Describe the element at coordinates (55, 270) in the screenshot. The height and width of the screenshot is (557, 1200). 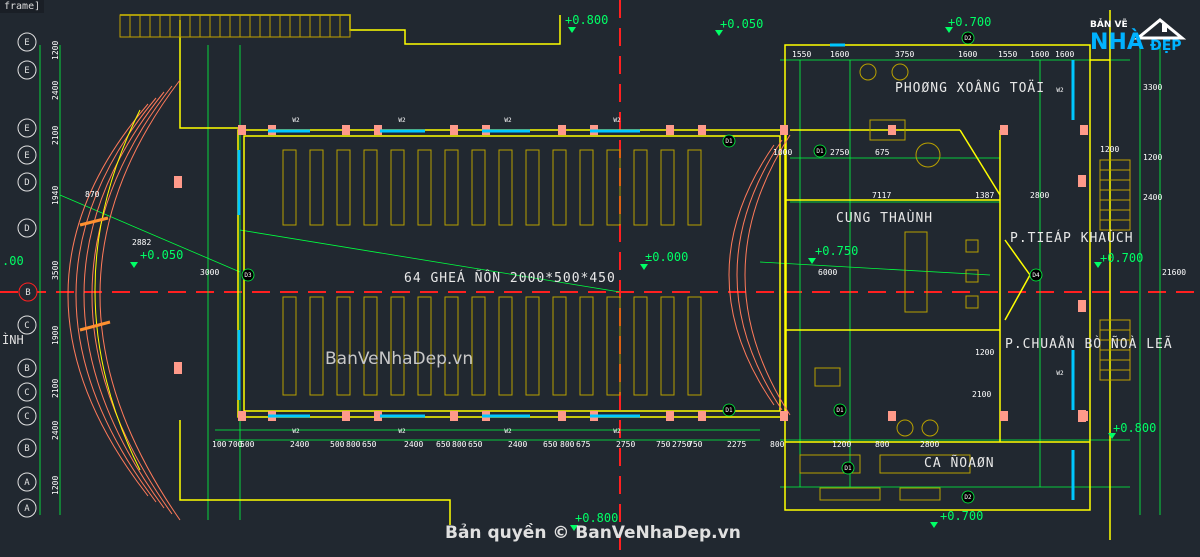
I see `dimension-label: 3500` at that location.